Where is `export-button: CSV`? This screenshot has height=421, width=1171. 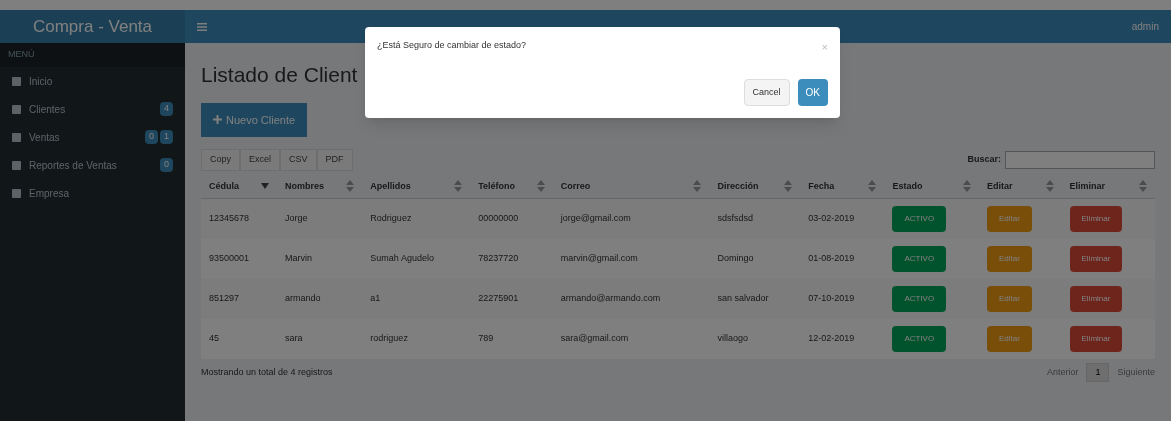 export-button: CSV is located at coordinates (298, 160).